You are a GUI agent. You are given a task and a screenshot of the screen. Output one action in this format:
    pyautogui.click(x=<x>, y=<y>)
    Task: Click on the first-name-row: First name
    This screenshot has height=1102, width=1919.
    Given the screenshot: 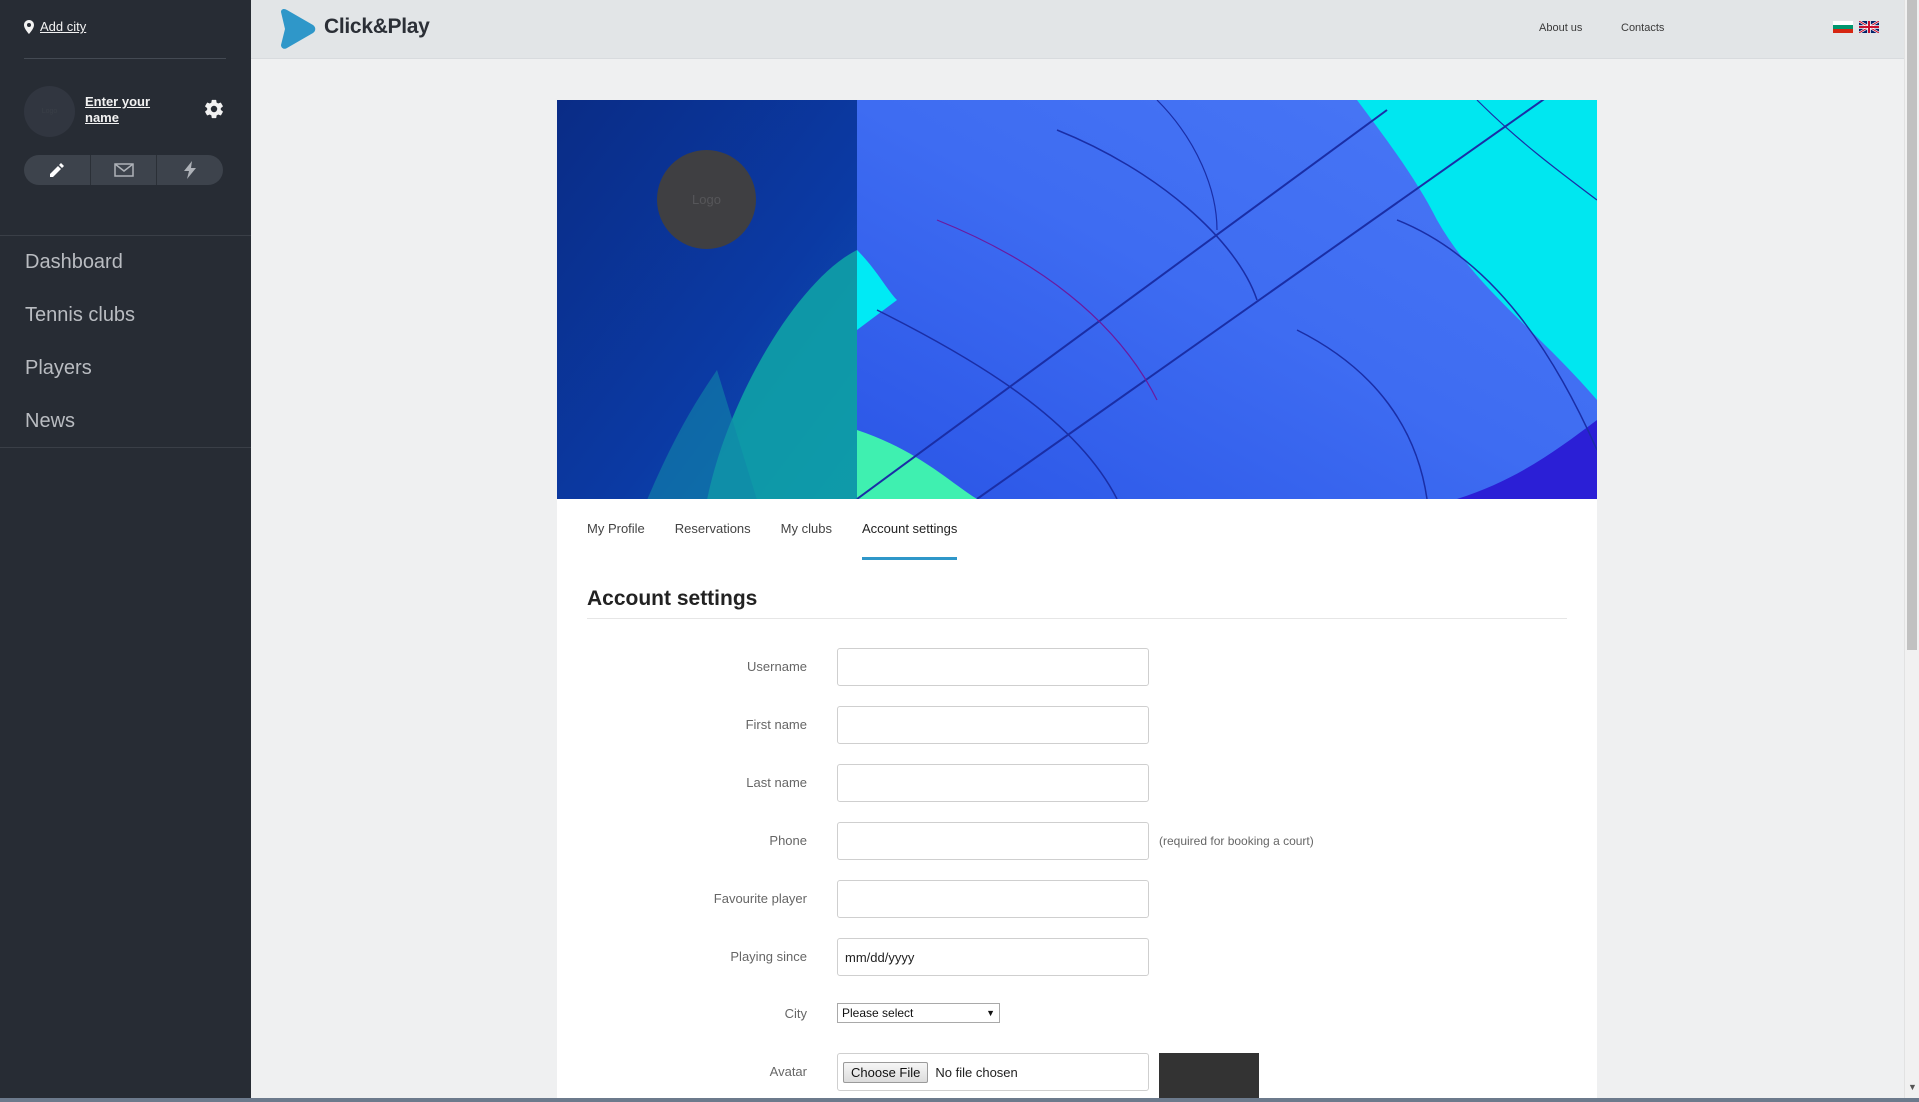 What is the action you would take?
    pyautogui.click(x=1077, y=725)
    